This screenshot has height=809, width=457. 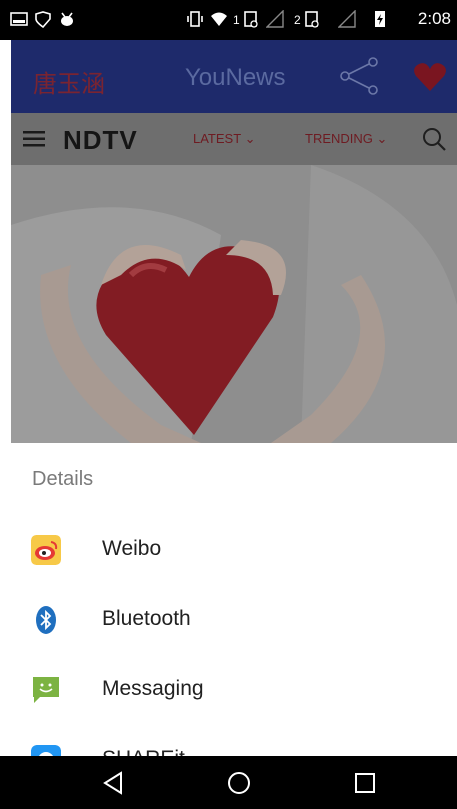 I want to click on signal2-icon, so click(x=347, y=19).